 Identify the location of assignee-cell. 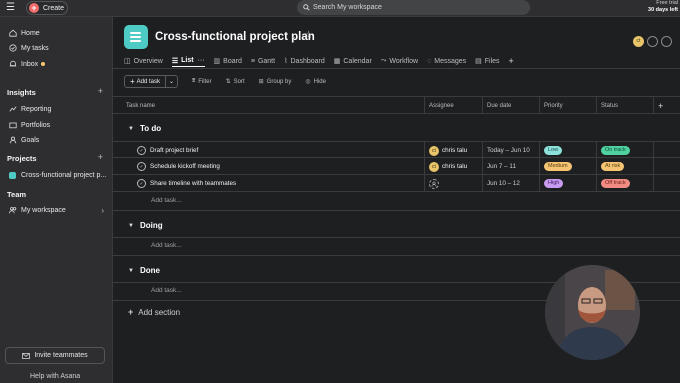
(453, 183).